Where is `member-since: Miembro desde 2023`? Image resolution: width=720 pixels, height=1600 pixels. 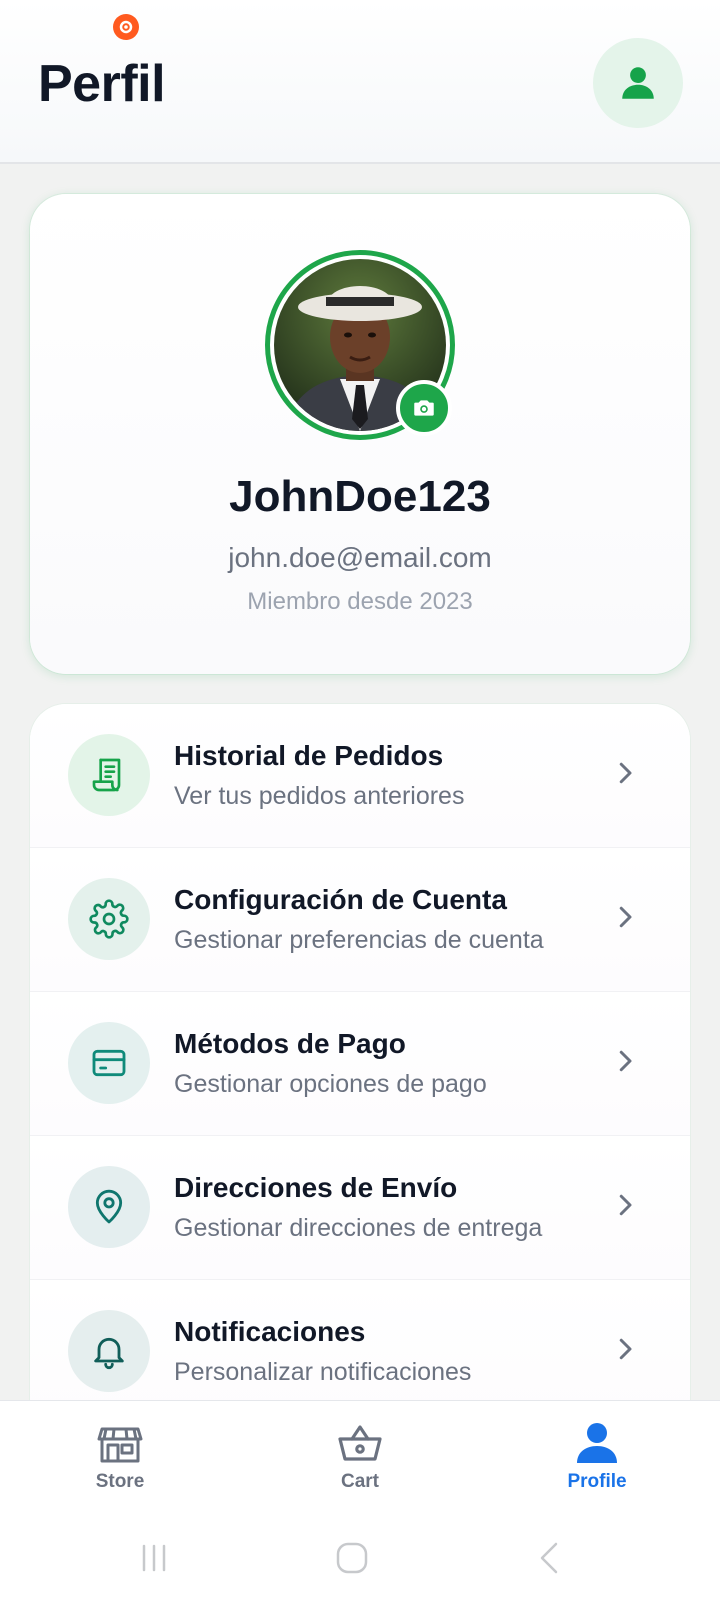 member-since: Miembro desde 2023 is located at coordinates (360, 601).